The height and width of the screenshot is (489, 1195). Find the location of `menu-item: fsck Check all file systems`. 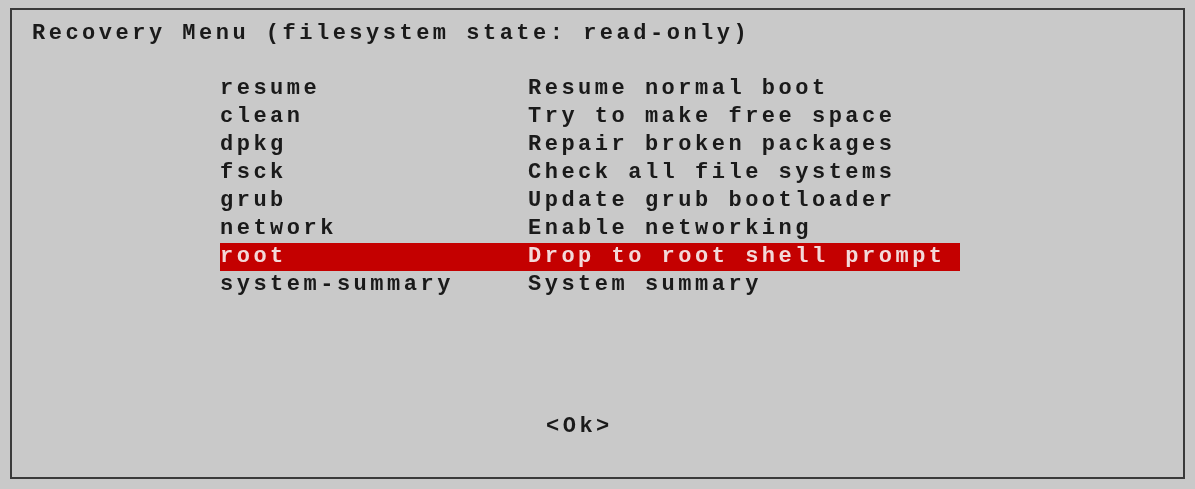

menu-item: fsck Check all file systems is located at coordinates (590, 173).